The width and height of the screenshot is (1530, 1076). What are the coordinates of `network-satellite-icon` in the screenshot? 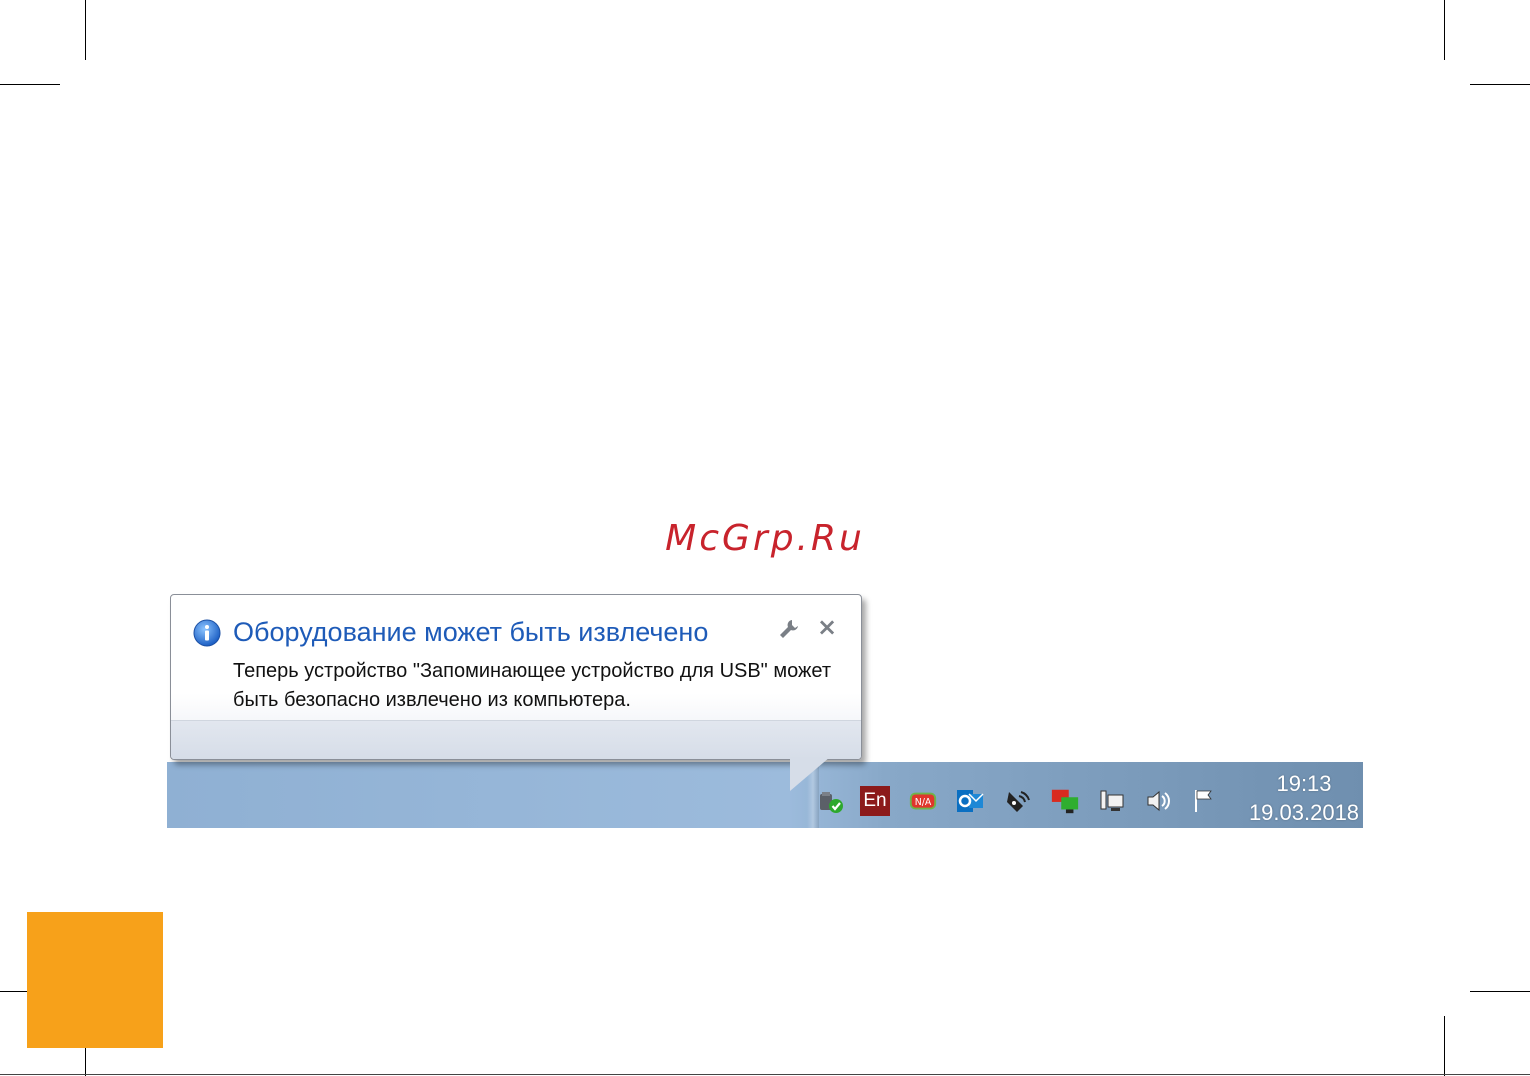 It's located at (1018, 801).